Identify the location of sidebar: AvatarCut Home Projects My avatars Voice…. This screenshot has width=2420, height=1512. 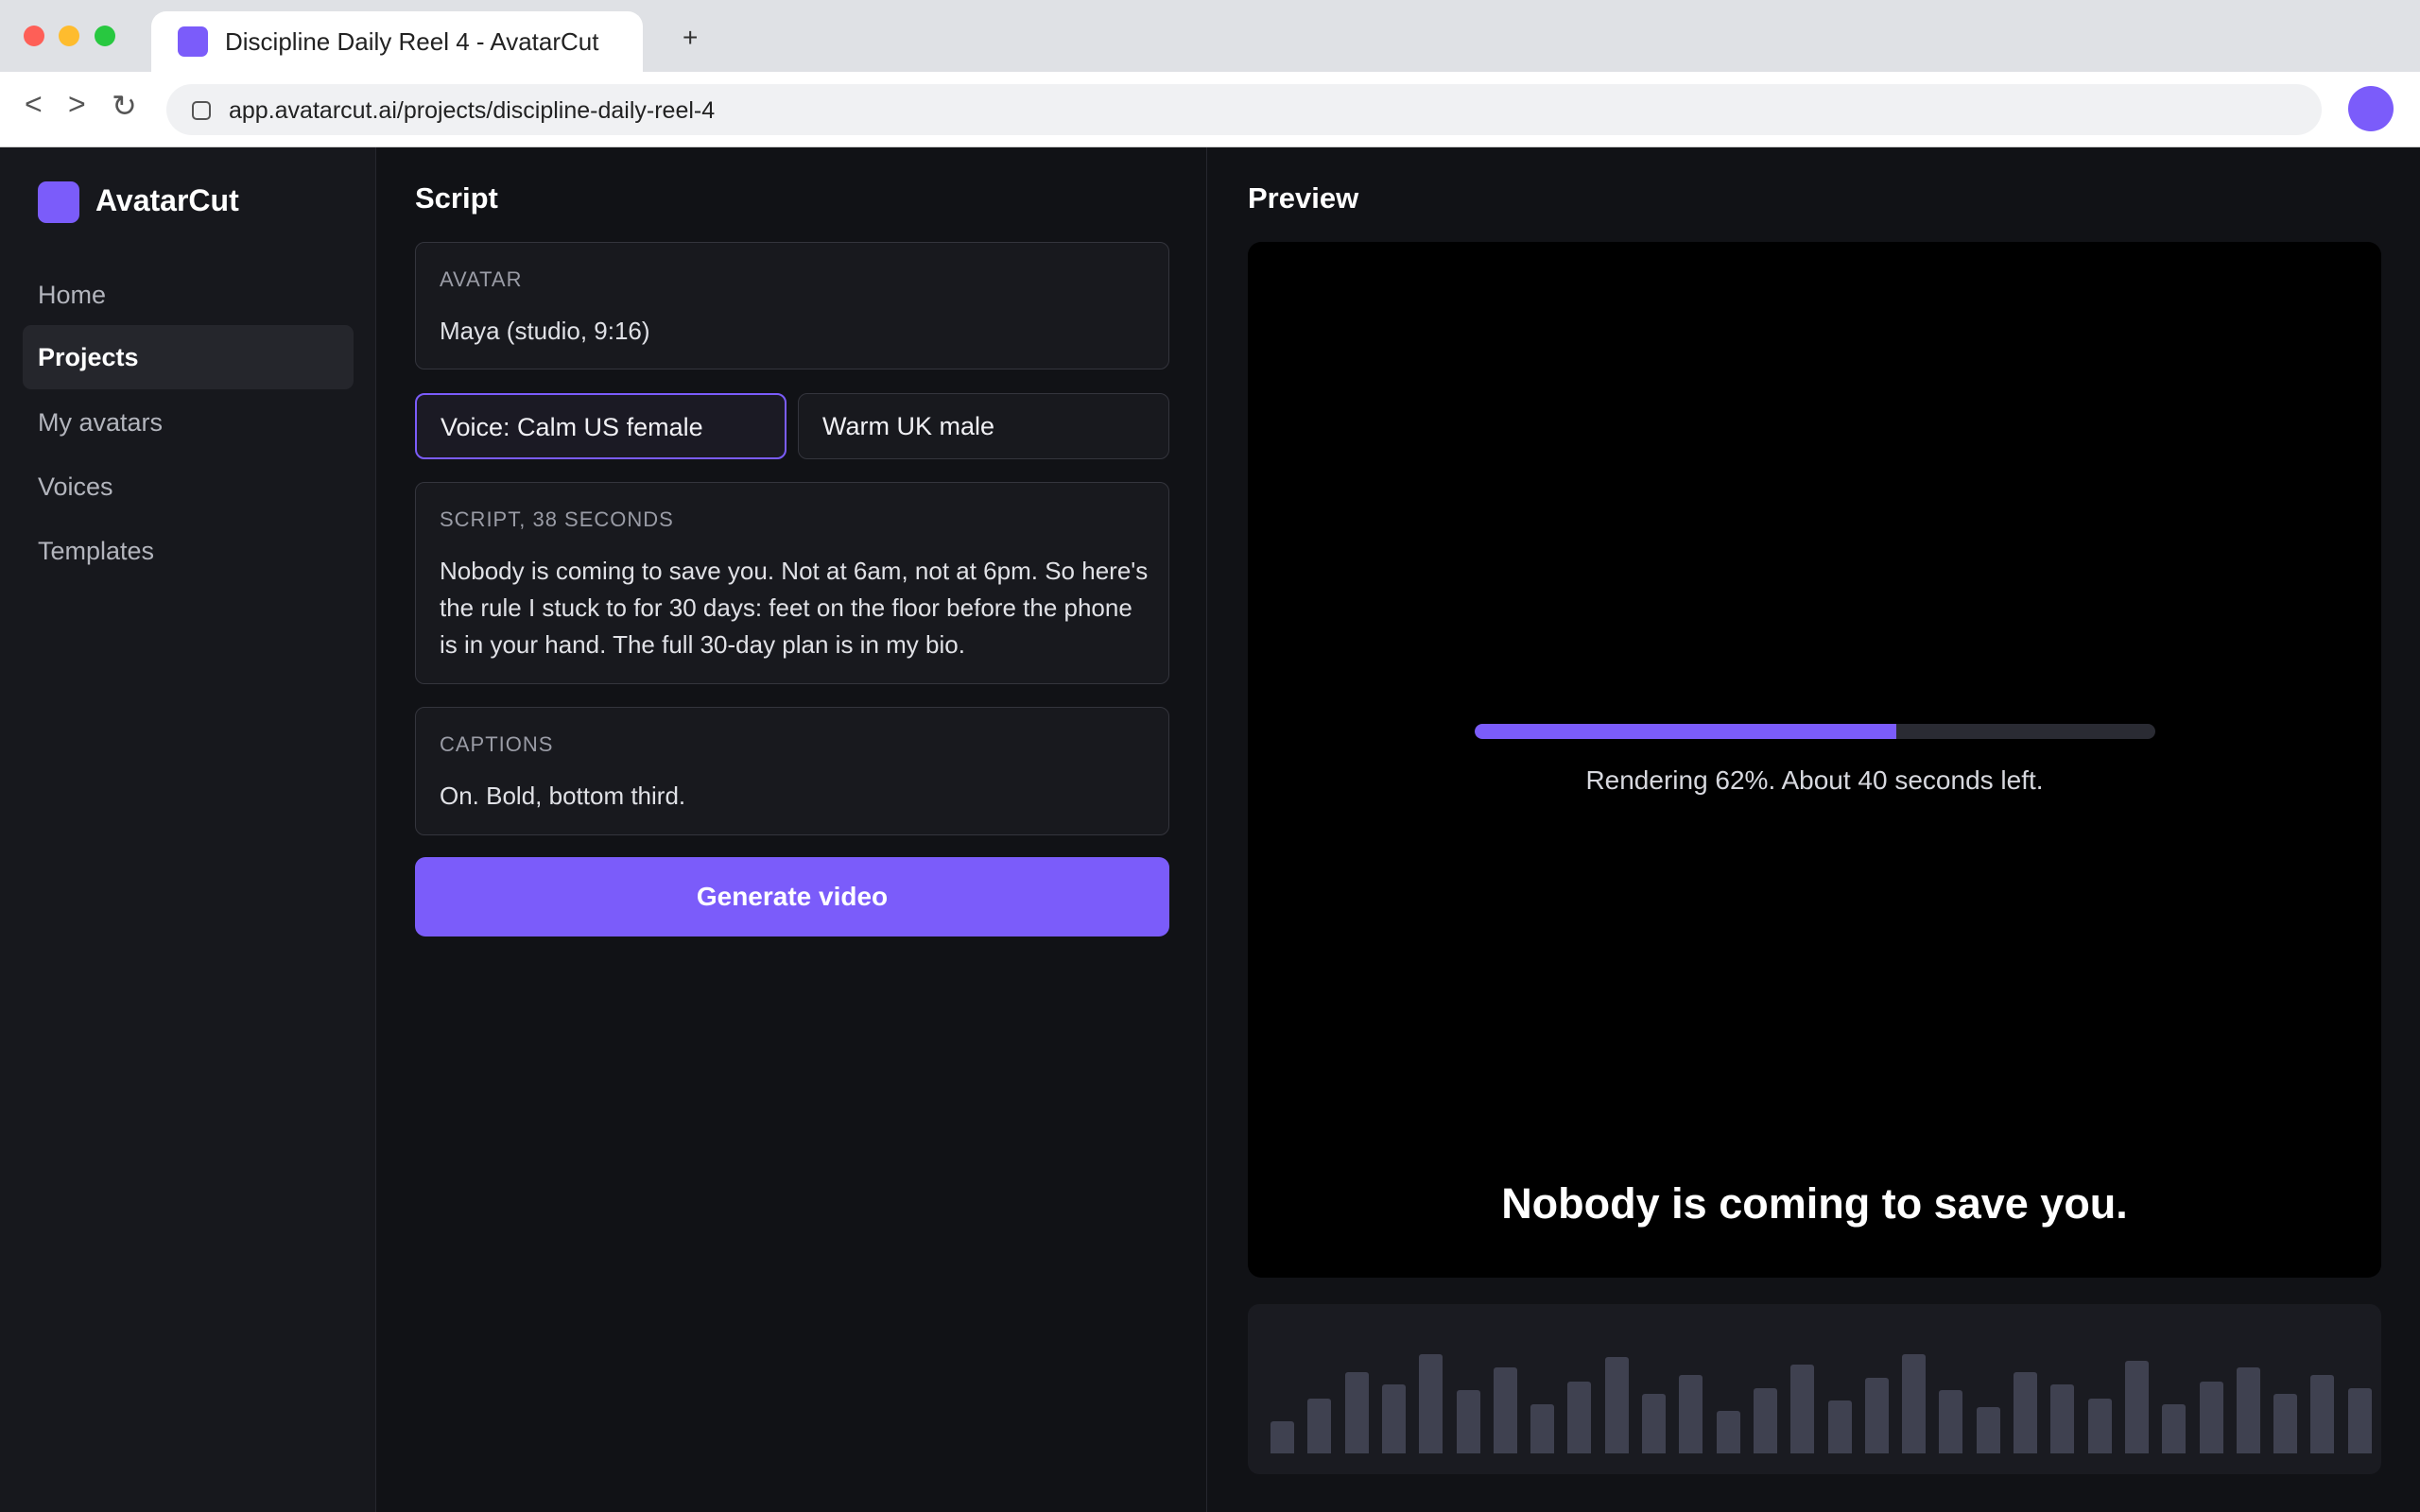
(188, 829).